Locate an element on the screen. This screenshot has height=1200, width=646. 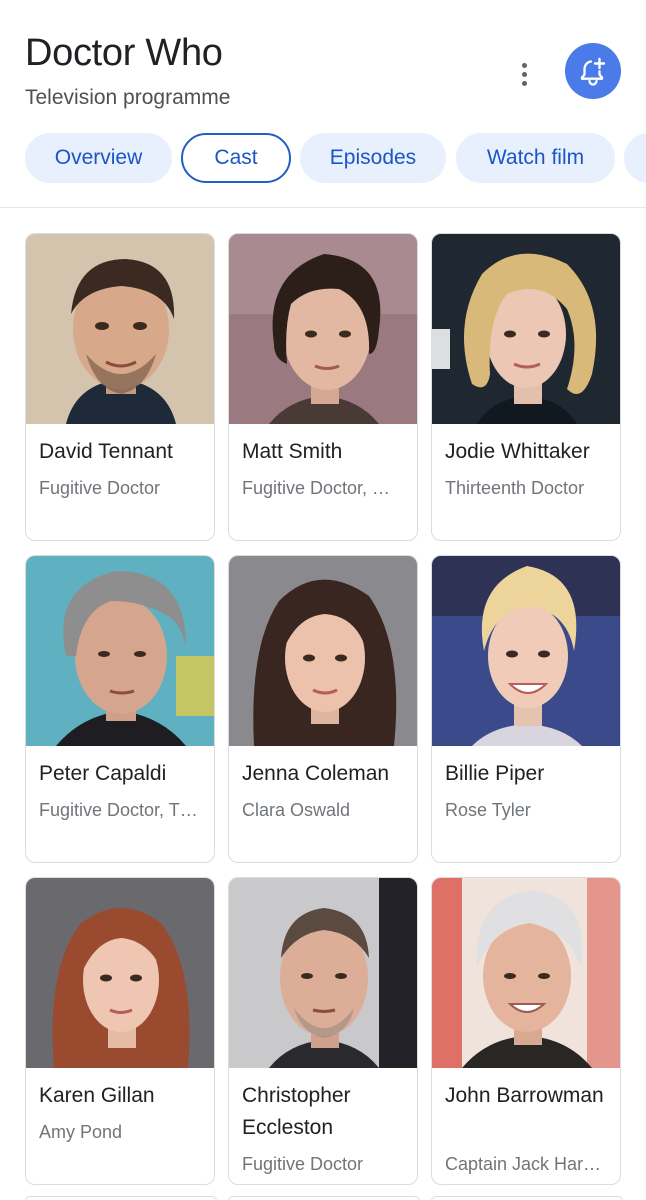
tab-overview: Overview is located at coordinates (98, 158).